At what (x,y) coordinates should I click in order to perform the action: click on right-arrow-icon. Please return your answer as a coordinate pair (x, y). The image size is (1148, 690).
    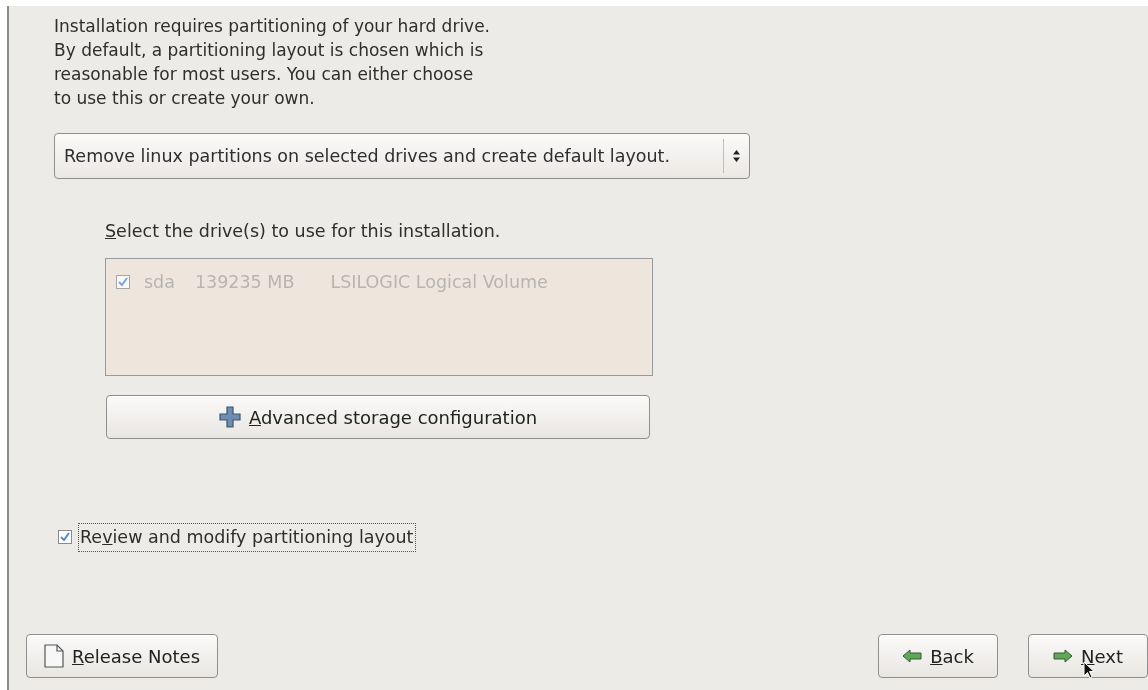
    Looking at the image, I should click on (1063, 656).